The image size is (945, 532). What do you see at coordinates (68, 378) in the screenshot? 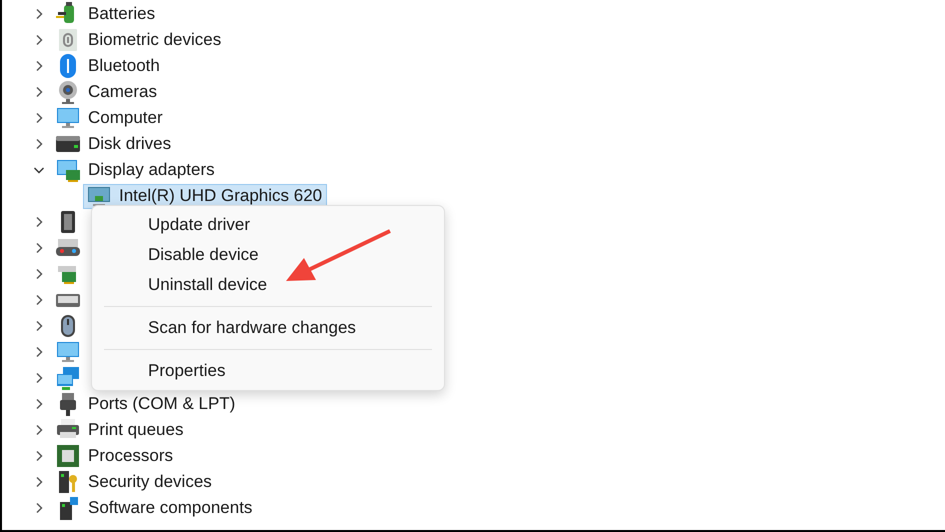
I see `network-icon` at bounding box center [68, 378].